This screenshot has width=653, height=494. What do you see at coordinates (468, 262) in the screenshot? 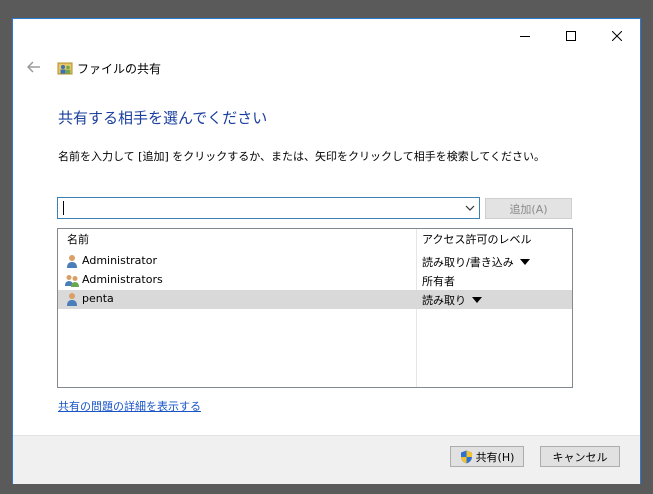
I see `row-level: 読み取り/書き込み` at bounding box center [468, 262].